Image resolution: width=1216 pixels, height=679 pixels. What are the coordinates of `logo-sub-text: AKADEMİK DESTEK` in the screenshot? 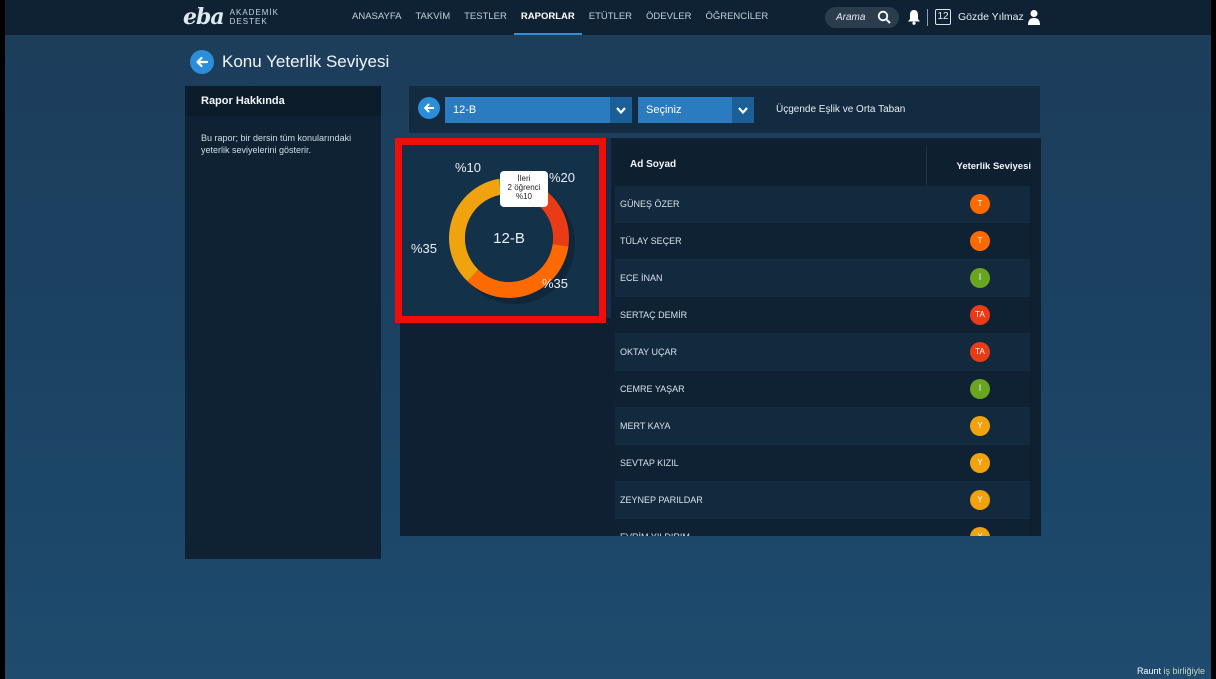 It's located at (254, 17).